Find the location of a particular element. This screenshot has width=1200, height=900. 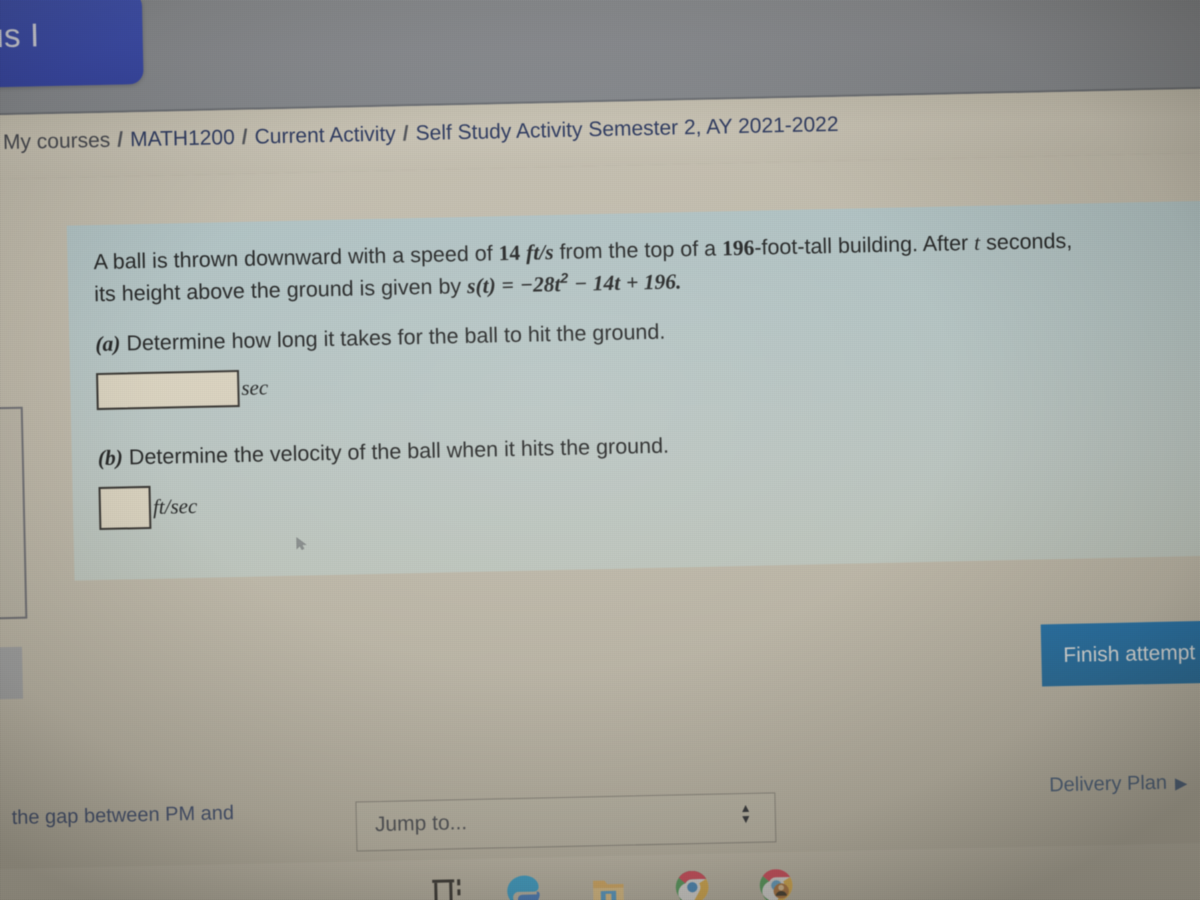

formula-equals: = is located at coordinates (508, 285).